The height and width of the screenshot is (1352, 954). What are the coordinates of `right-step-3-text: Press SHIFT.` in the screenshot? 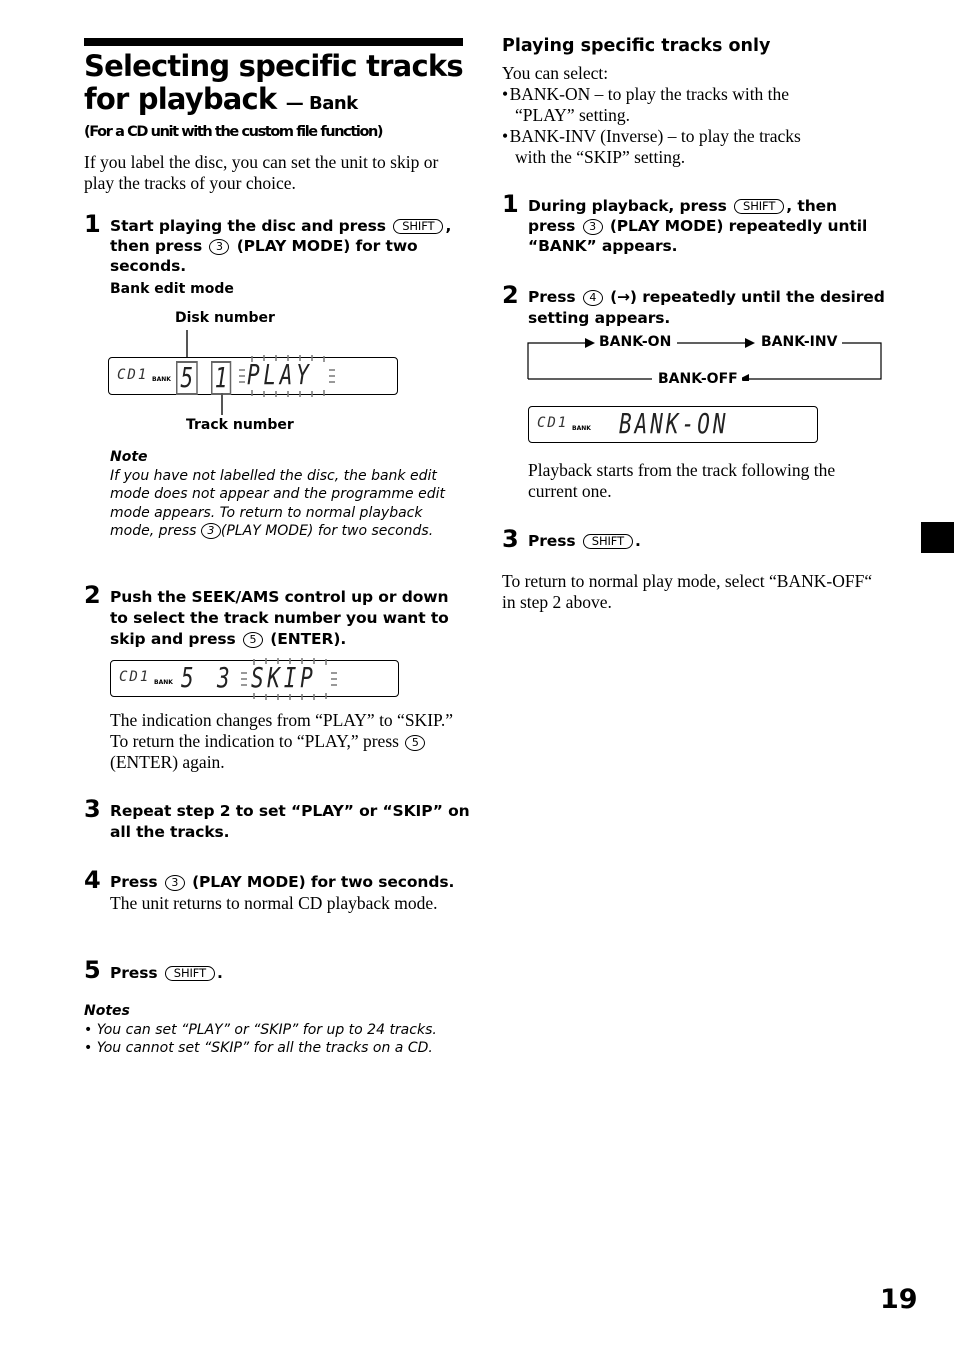 It's located at (584, 541).